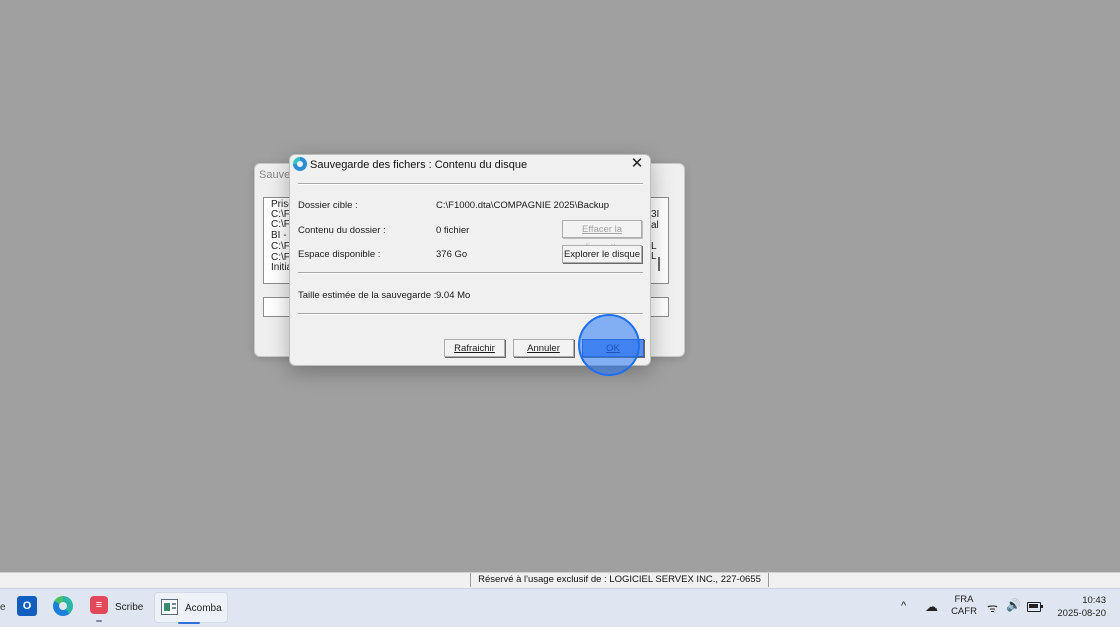 The width and height of the screenshot is (1120, 627). What do you see at coordinates (964, 611) in the screenshot?
I see `keyboard-layout: CAFR` at bounding box center [964, 611].